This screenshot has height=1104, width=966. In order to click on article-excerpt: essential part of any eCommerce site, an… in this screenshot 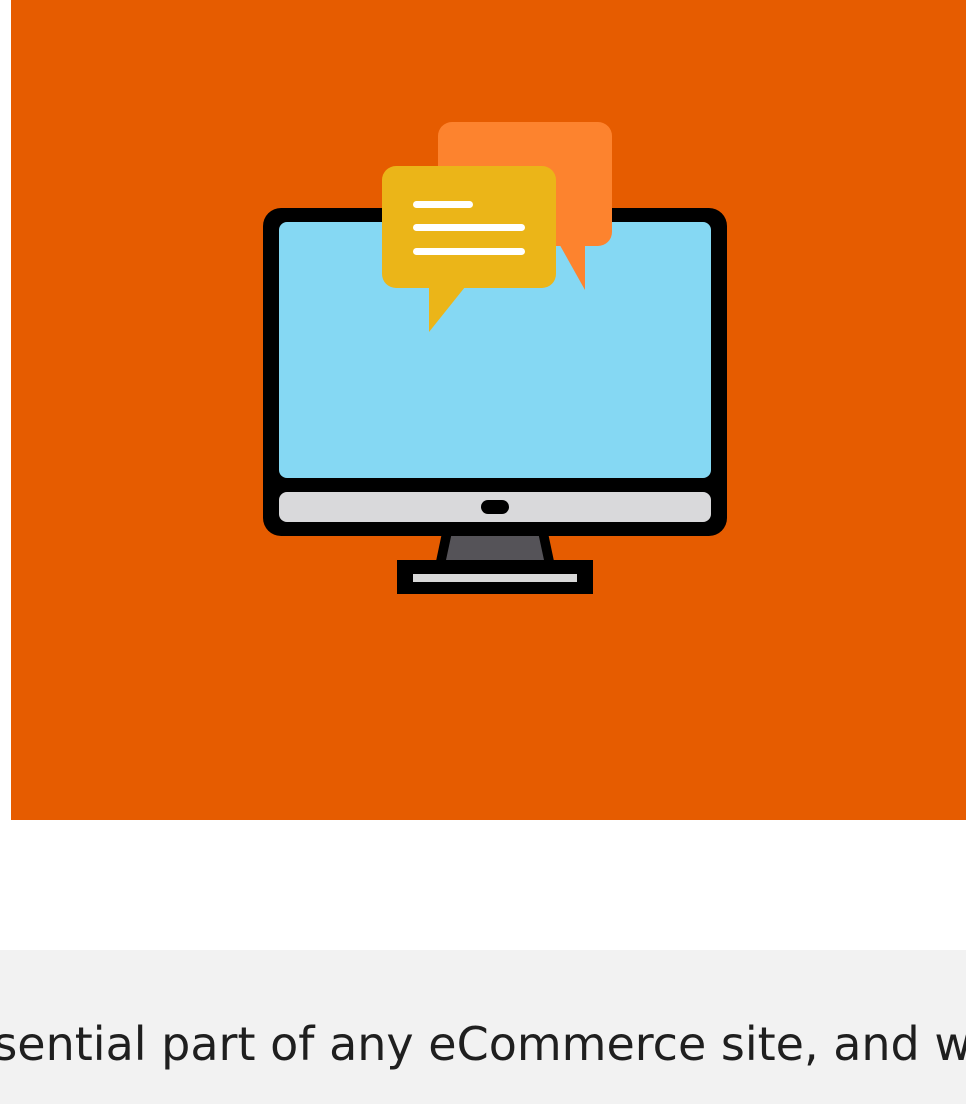, I will do `click(483, 1044)`.